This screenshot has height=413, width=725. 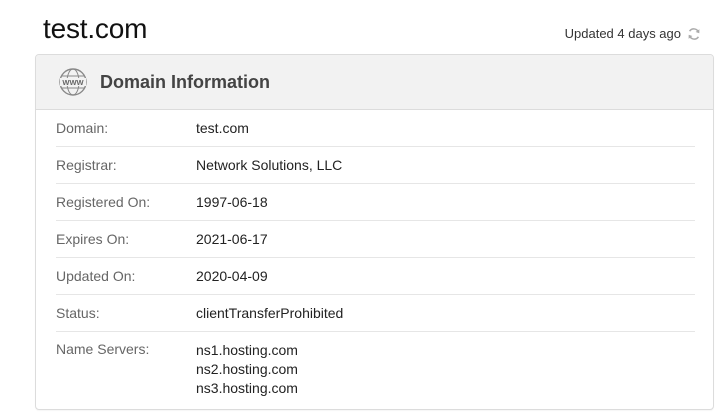 What do you see at coordinates (375, 128) in the screenshot?
I see `row-domain: Domain: test.com` at bounding box center [375, 128].